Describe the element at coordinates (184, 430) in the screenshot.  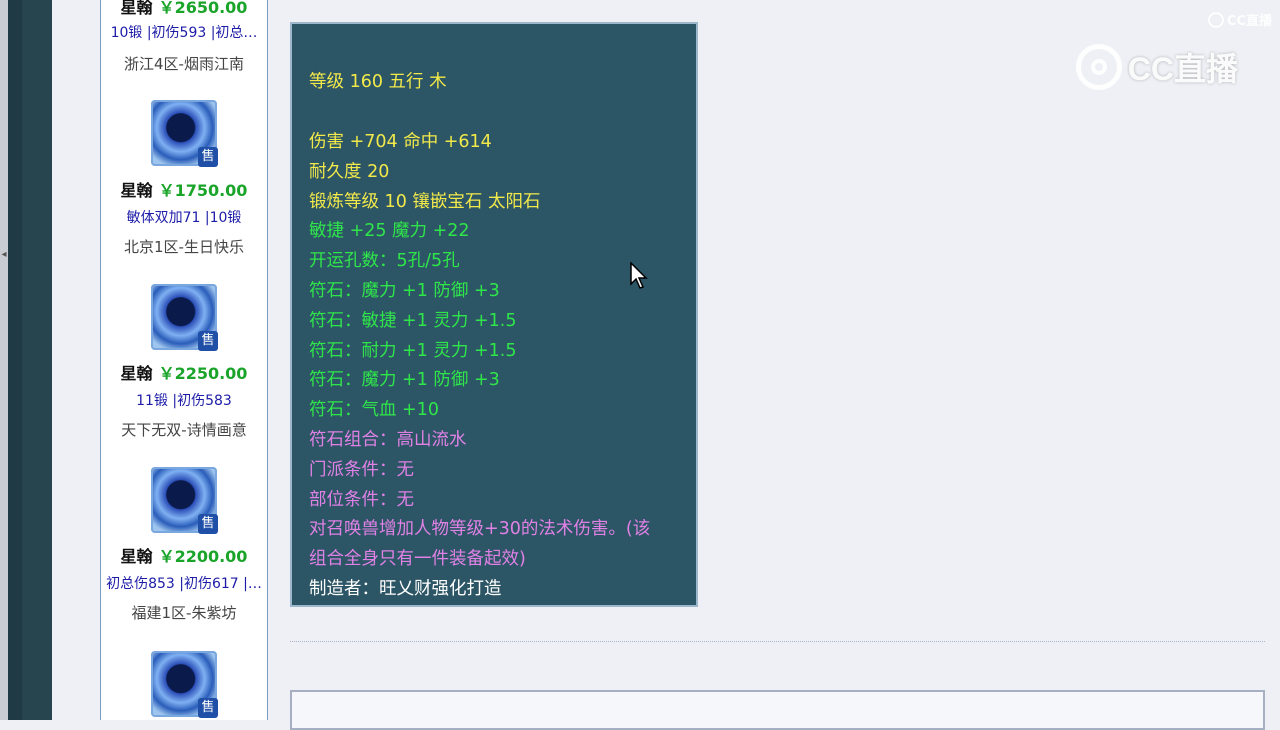
I see `item-server: 天下无双-诗情画意` at that location.